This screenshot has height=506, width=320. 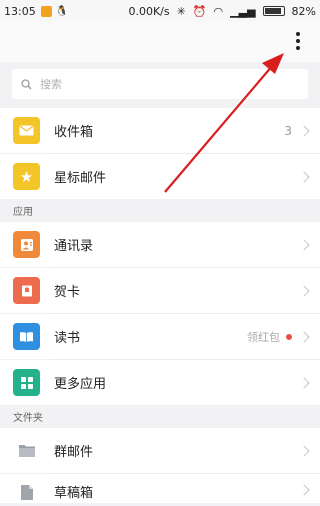 I want to click on greeting-card-icon, so click(x=26, y=290).